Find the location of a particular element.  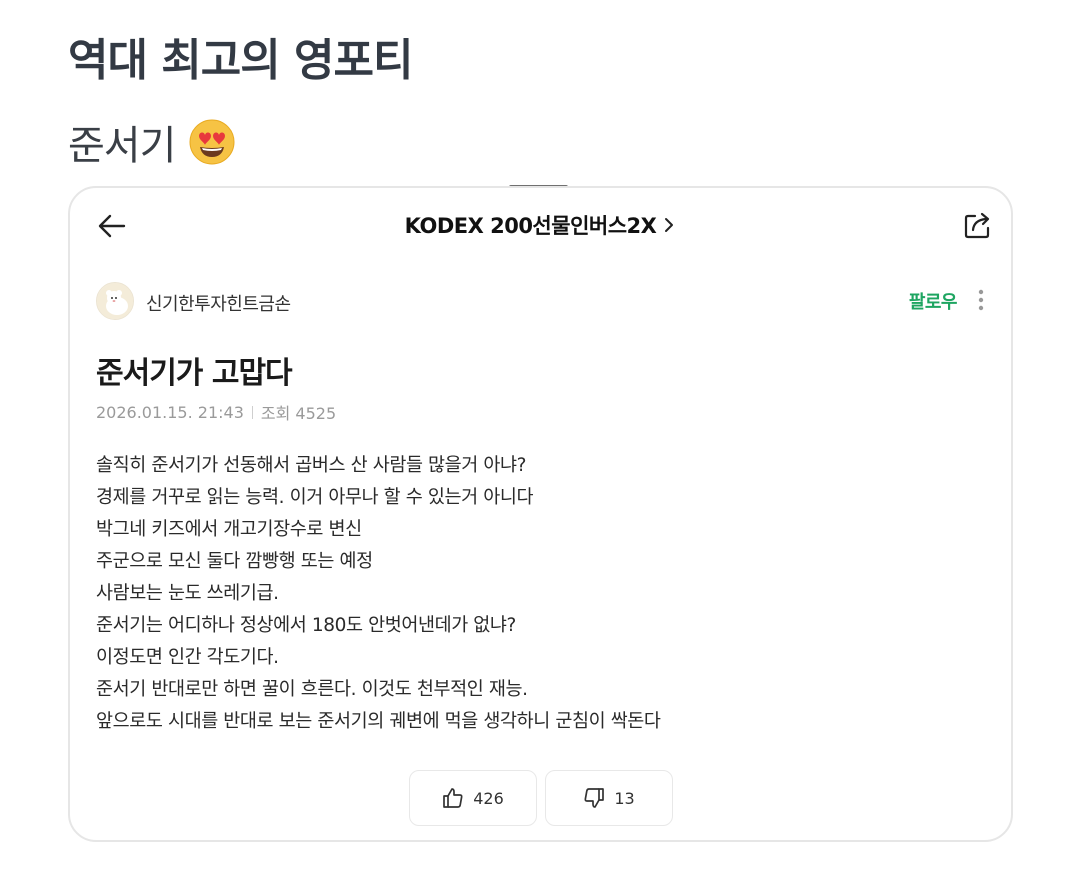

dislike-button: 13 is located at coordinates (608, 798).